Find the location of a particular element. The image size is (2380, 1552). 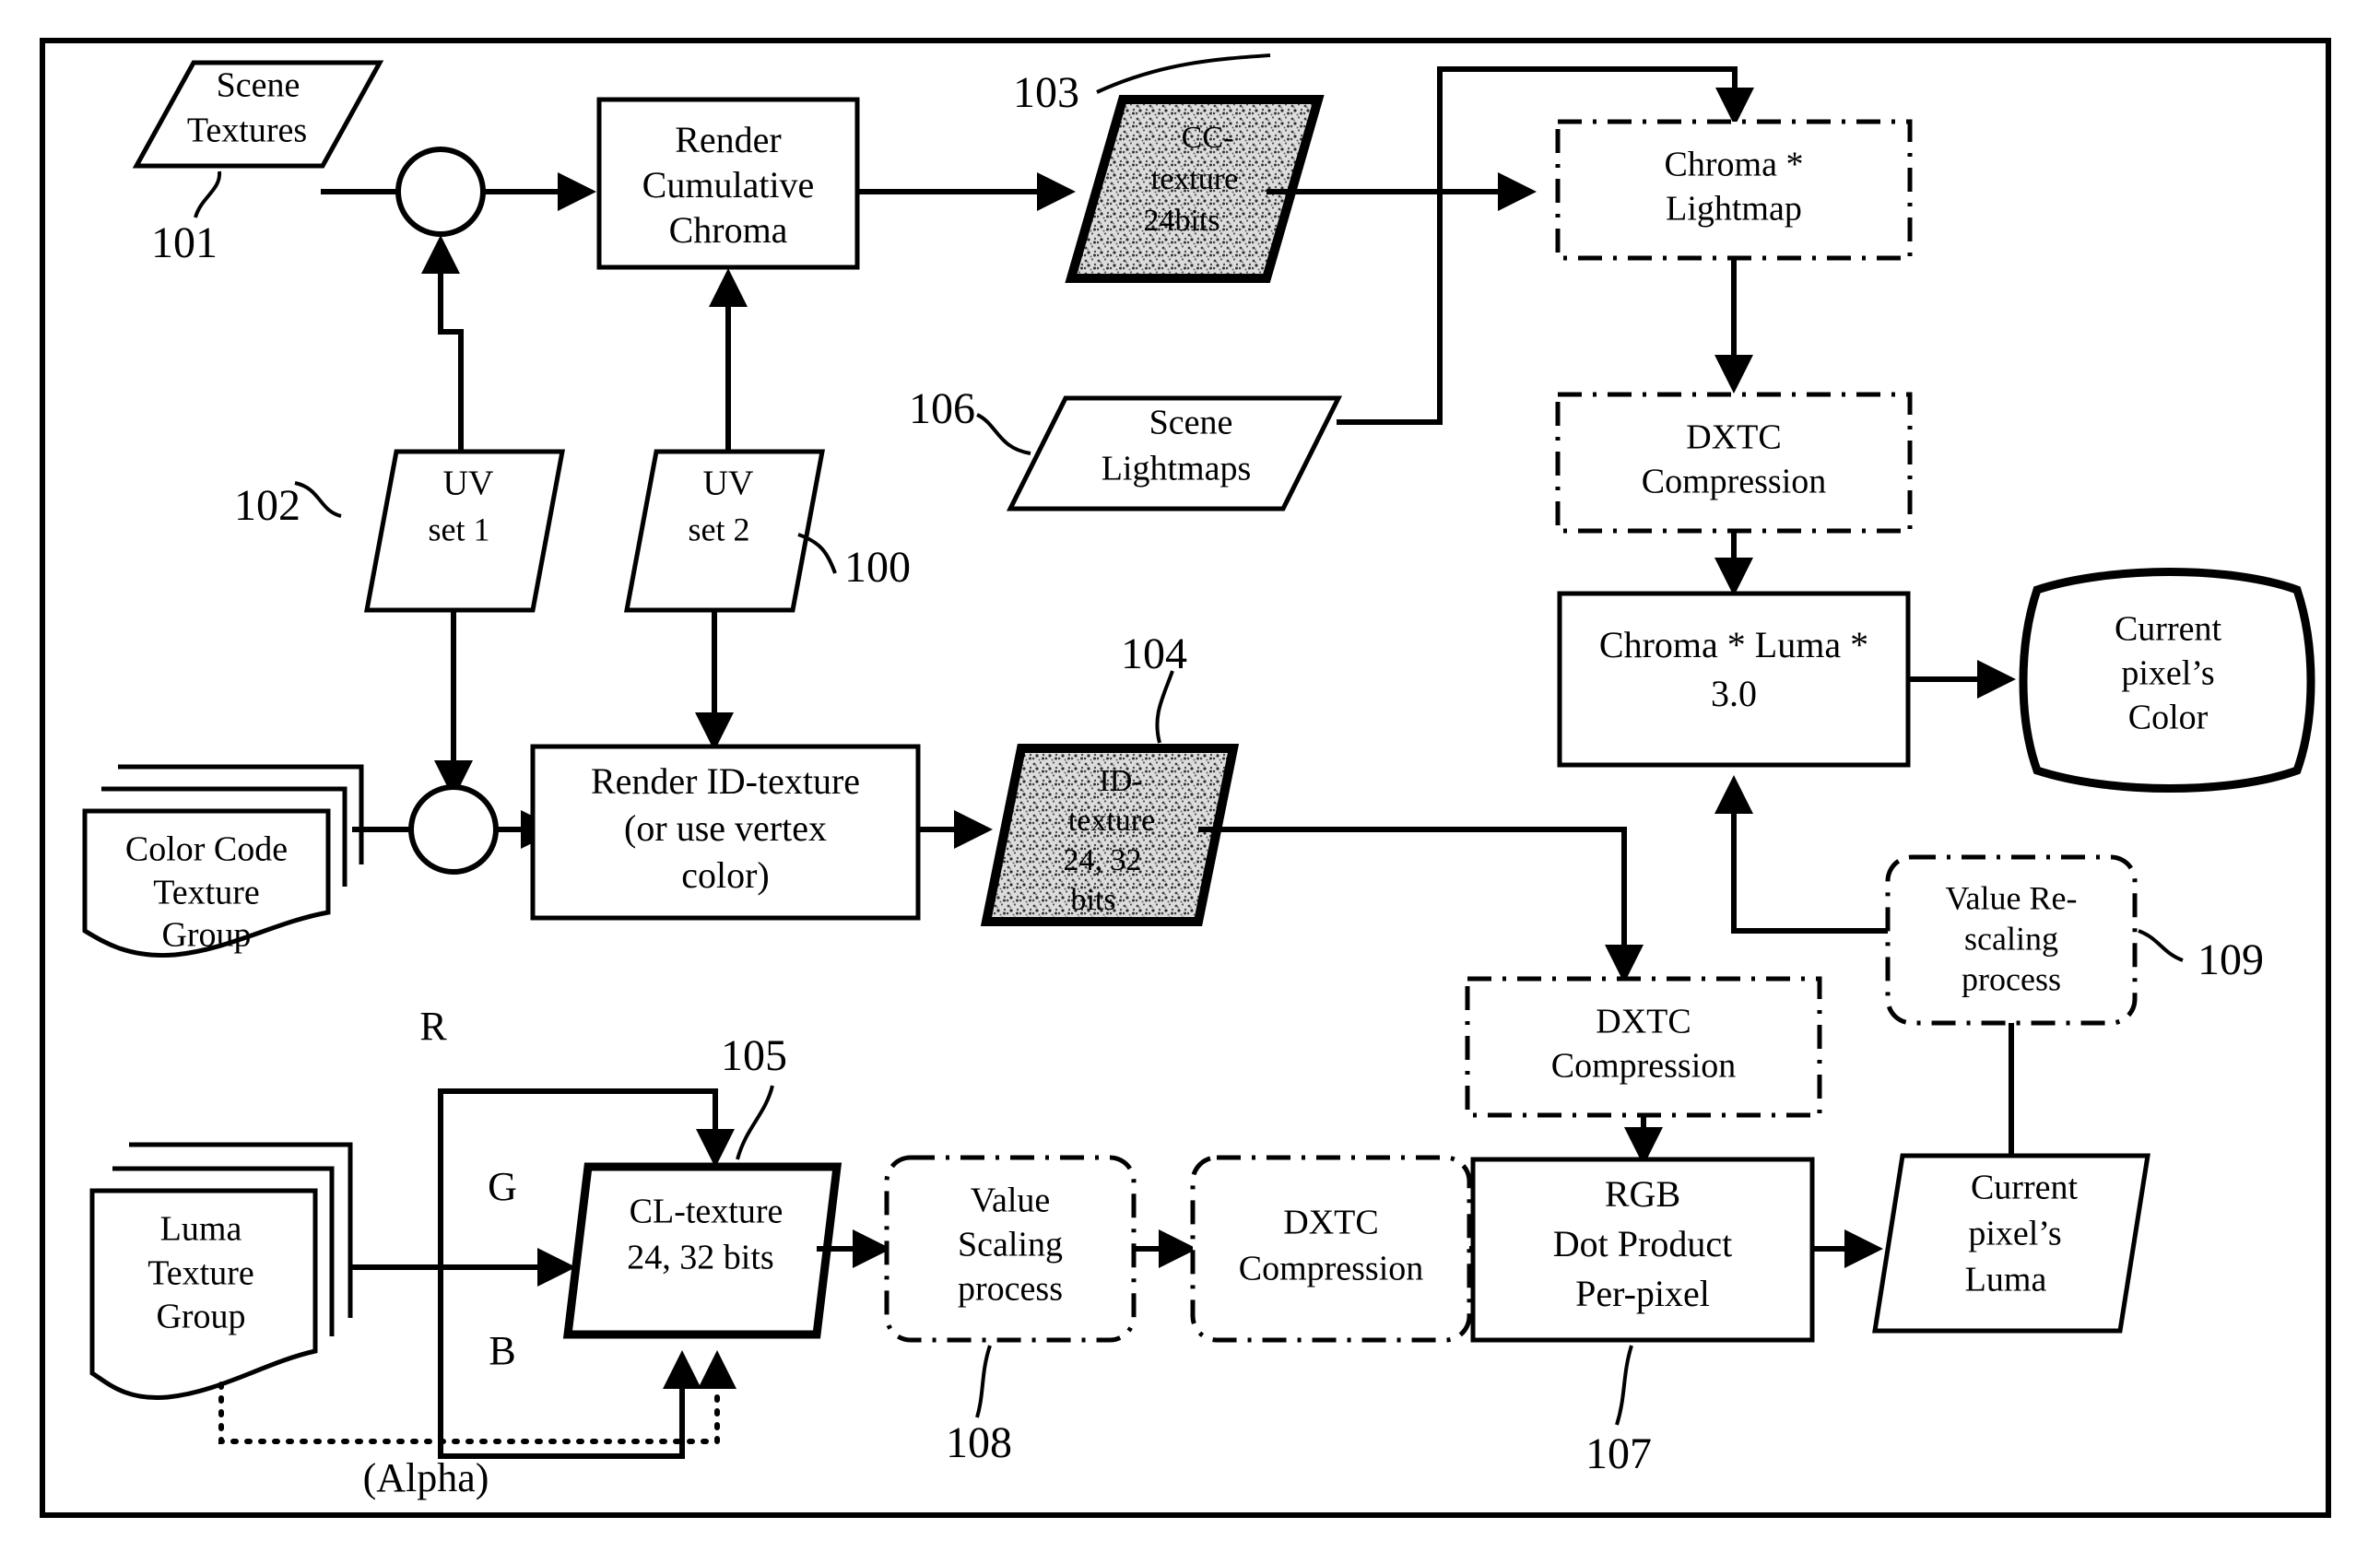

rescale-label-1: Value Re- is located at coordinates (2012, 897).